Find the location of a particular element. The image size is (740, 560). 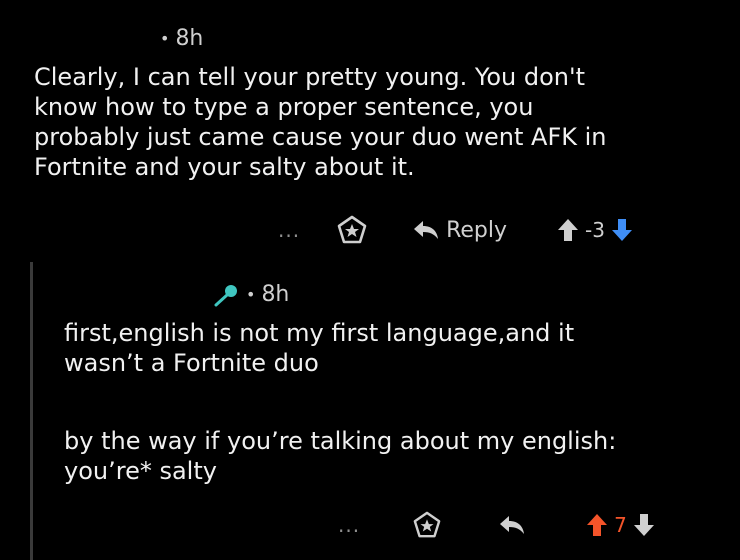

score-count: -3 is located at coordinates (595, 230).